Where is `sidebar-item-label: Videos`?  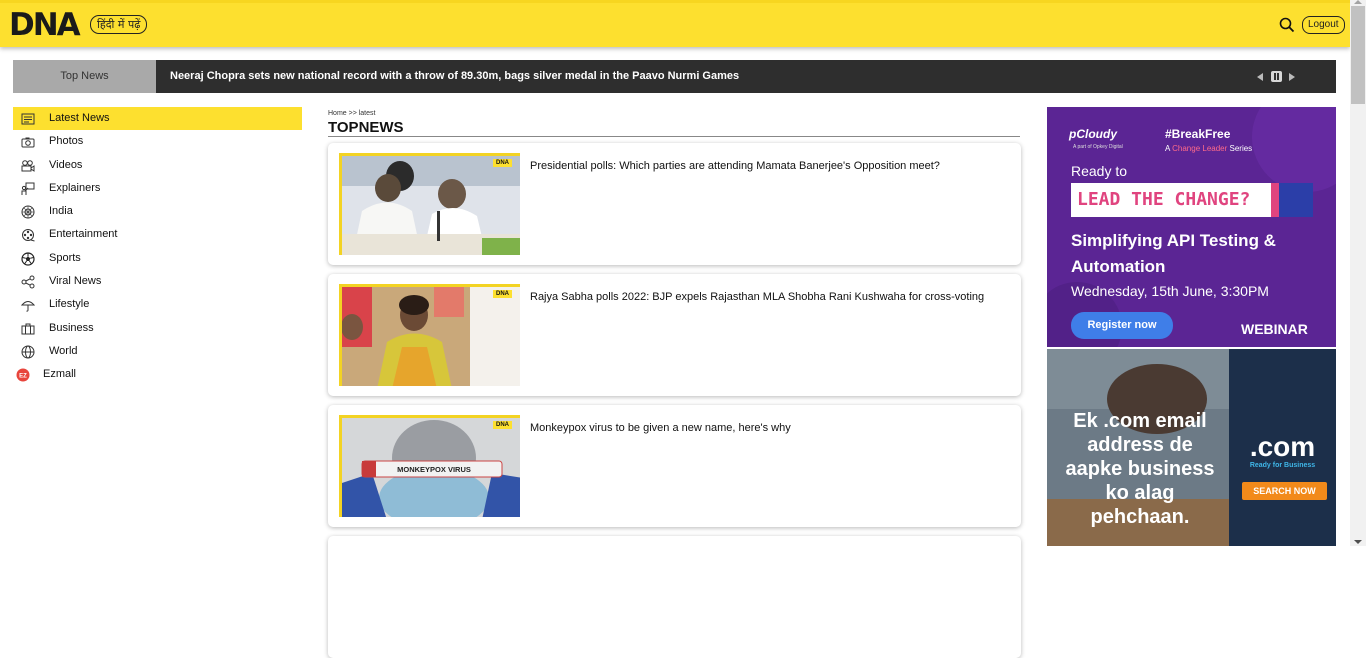 sidebar-item-label: Videos is located at coordinates (66, 164).